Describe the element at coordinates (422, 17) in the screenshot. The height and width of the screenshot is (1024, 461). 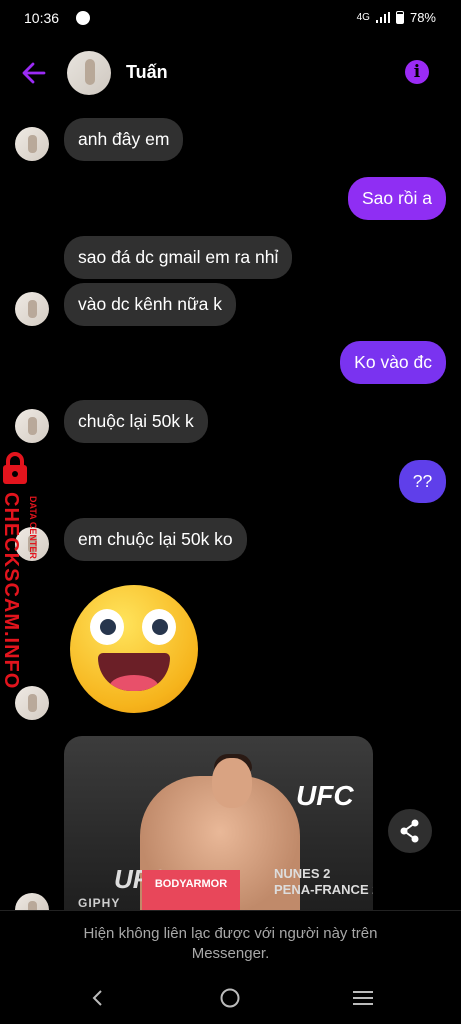
I see `battery-level: 78%` at that location.